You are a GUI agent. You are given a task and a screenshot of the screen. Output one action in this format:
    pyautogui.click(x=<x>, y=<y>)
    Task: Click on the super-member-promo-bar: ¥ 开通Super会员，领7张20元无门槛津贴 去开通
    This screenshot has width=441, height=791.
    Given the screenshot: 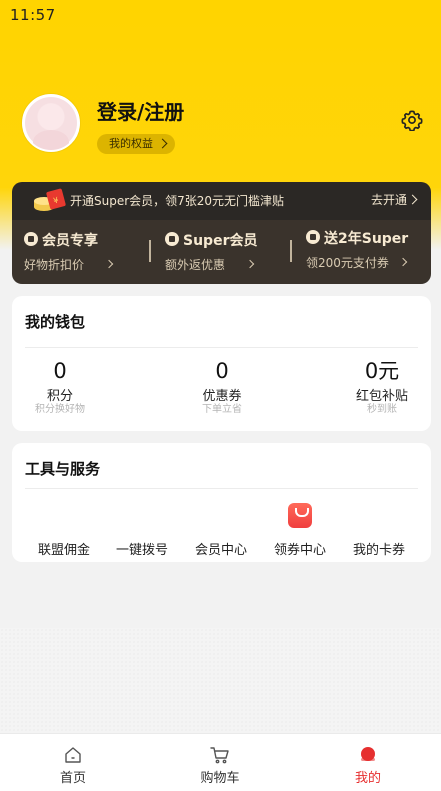 What is the action you would take?
    pyautogui.click(x=221, y=201)
    